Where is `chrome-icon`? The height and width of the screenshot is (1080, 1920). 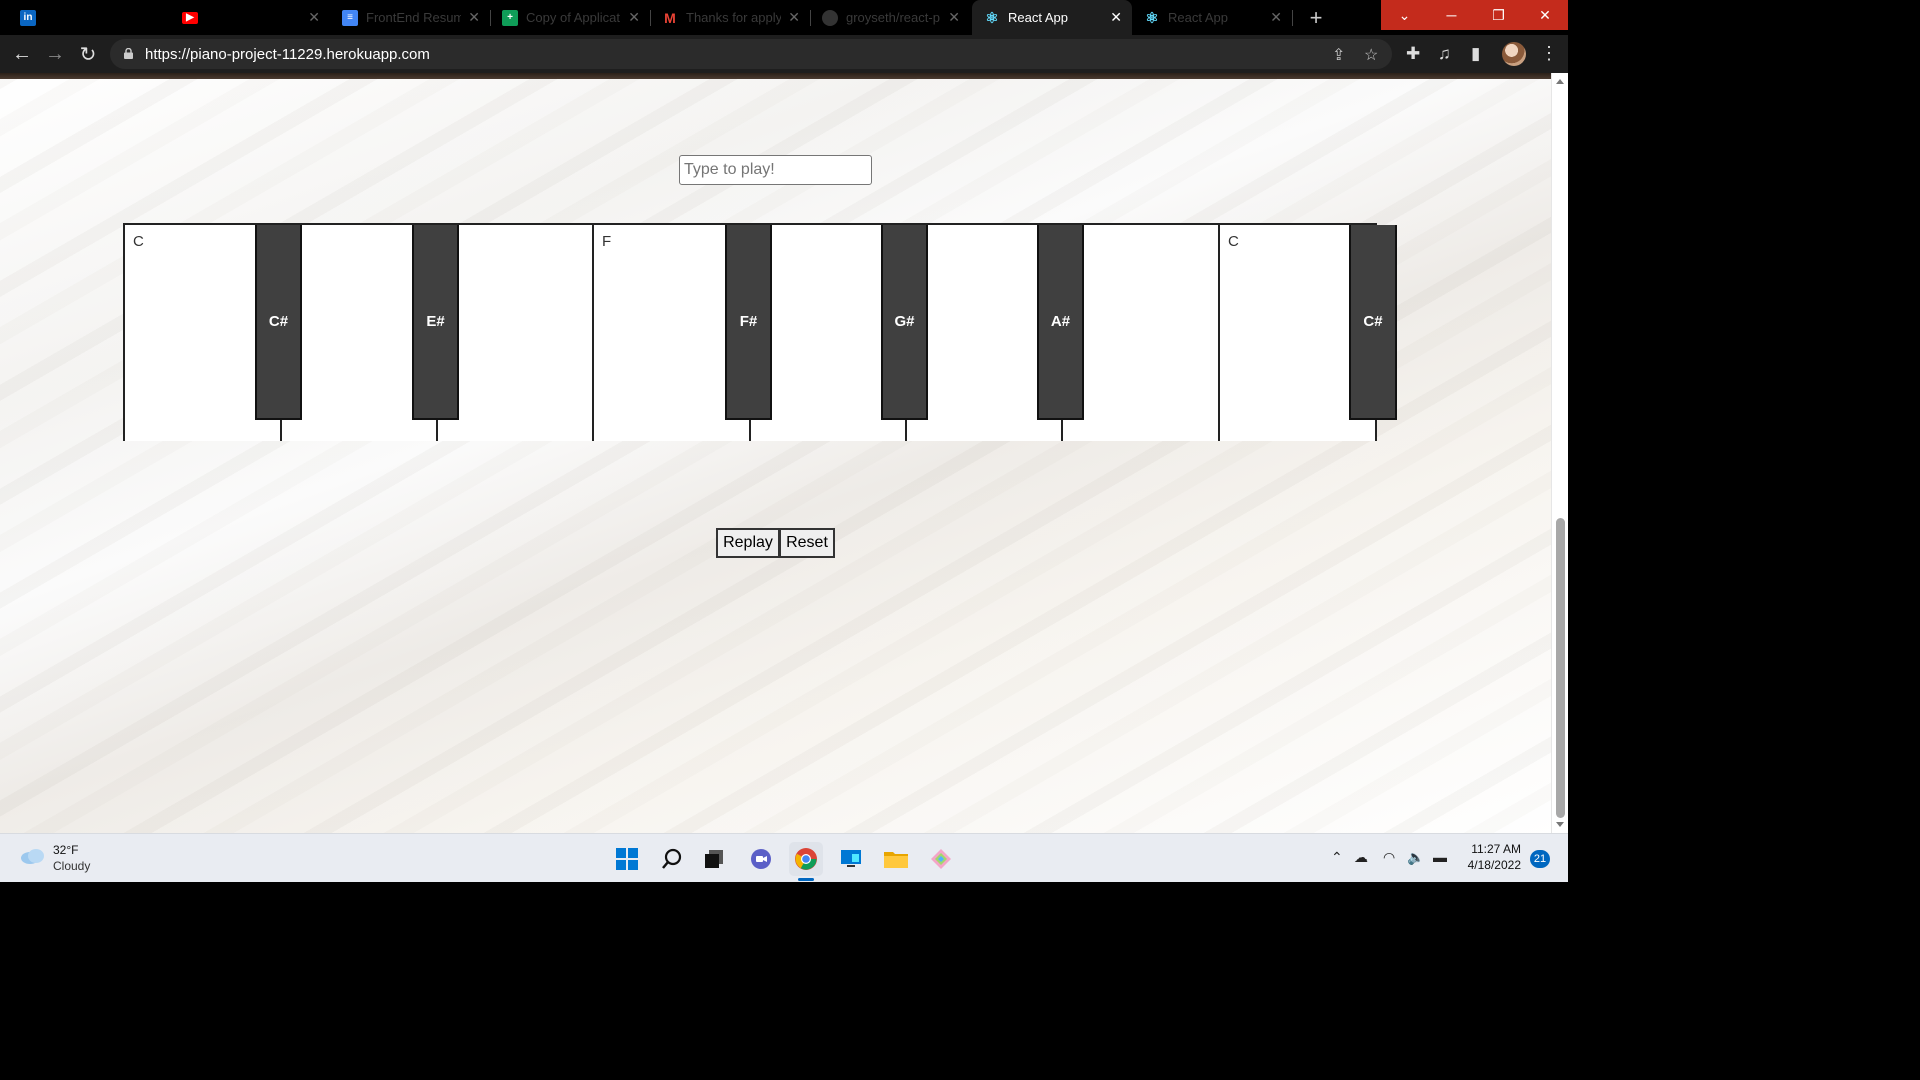 chrome-icon is located at coordinates (806, 859).